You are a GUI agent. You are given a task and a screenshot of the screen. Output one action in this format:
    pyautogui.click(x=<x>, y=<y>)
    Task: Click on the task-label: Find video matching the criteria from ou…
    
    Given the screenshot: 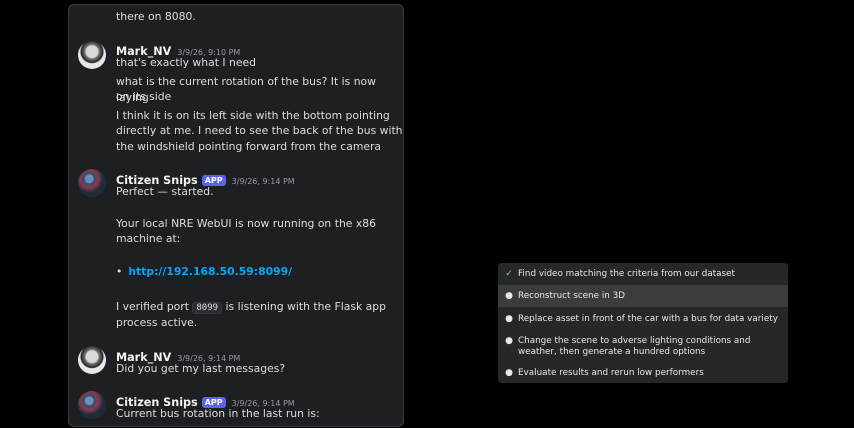 What is the action you would take?
    pyautogui.click(x=627, y=274)
    